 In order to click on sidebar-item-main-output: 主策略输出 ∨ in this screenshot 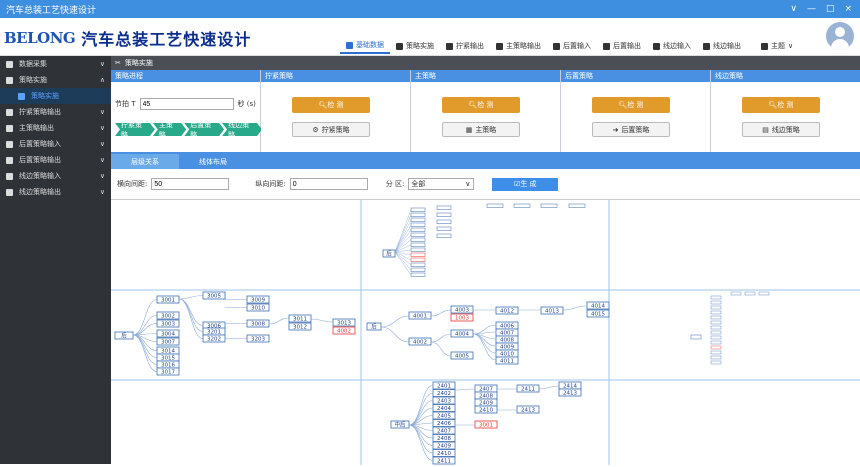, I will do `click(55, 128)`.